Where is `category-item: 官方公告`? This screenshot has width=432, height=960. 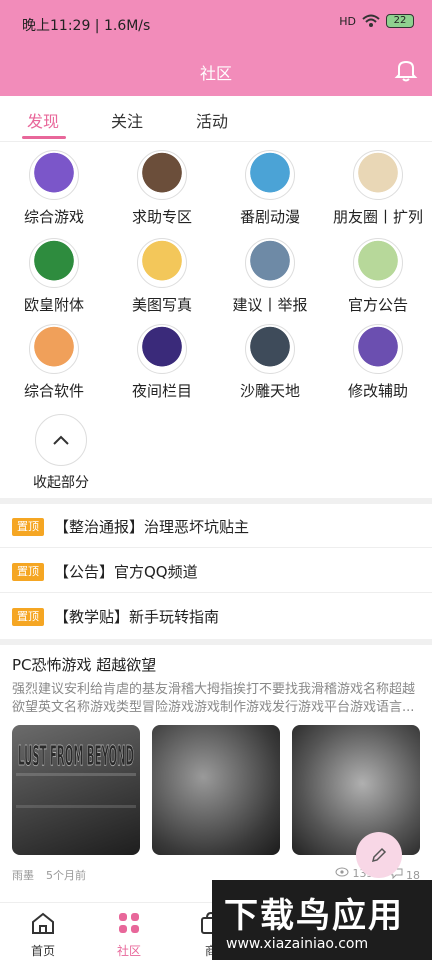 category-item: 官方公告 is located at coordinates (378, 276).